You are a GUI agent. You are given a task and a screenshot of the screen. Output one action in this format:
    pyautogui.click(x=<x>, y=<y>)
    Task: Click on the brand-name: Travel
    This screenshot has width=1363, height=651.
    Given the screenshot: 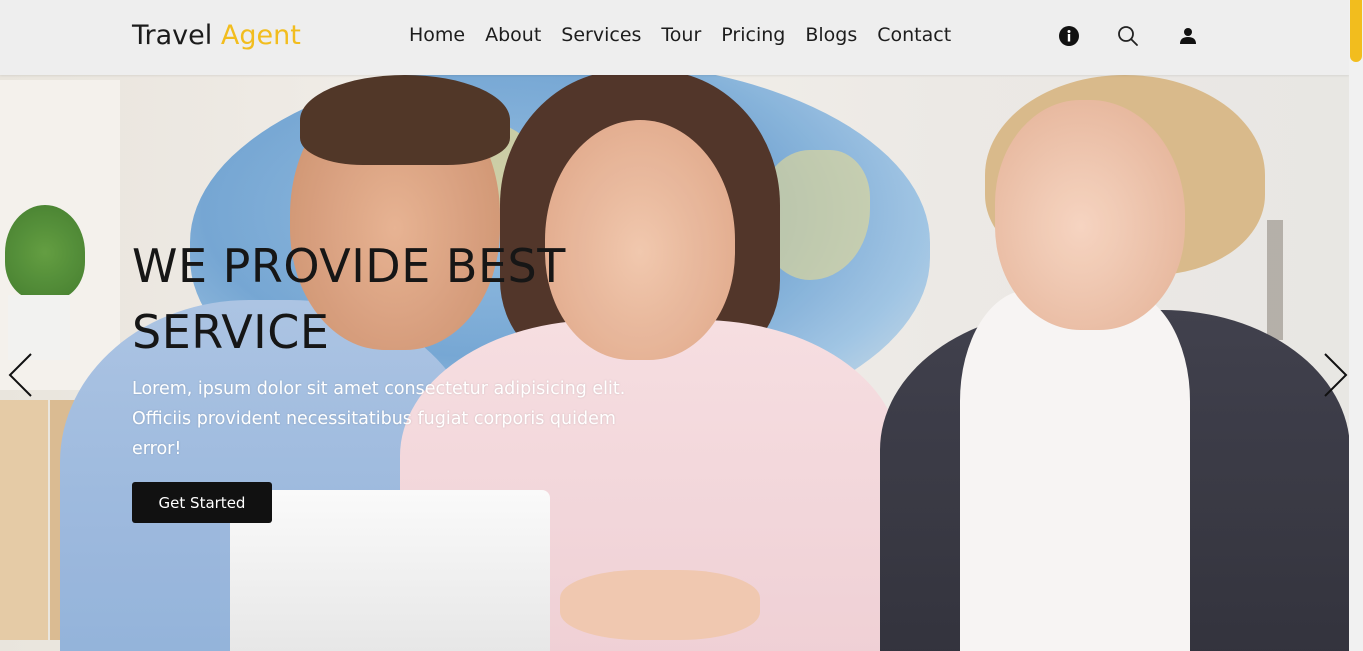 What is the action you would take?
    pyautogui.click(x=172, y=35)
    